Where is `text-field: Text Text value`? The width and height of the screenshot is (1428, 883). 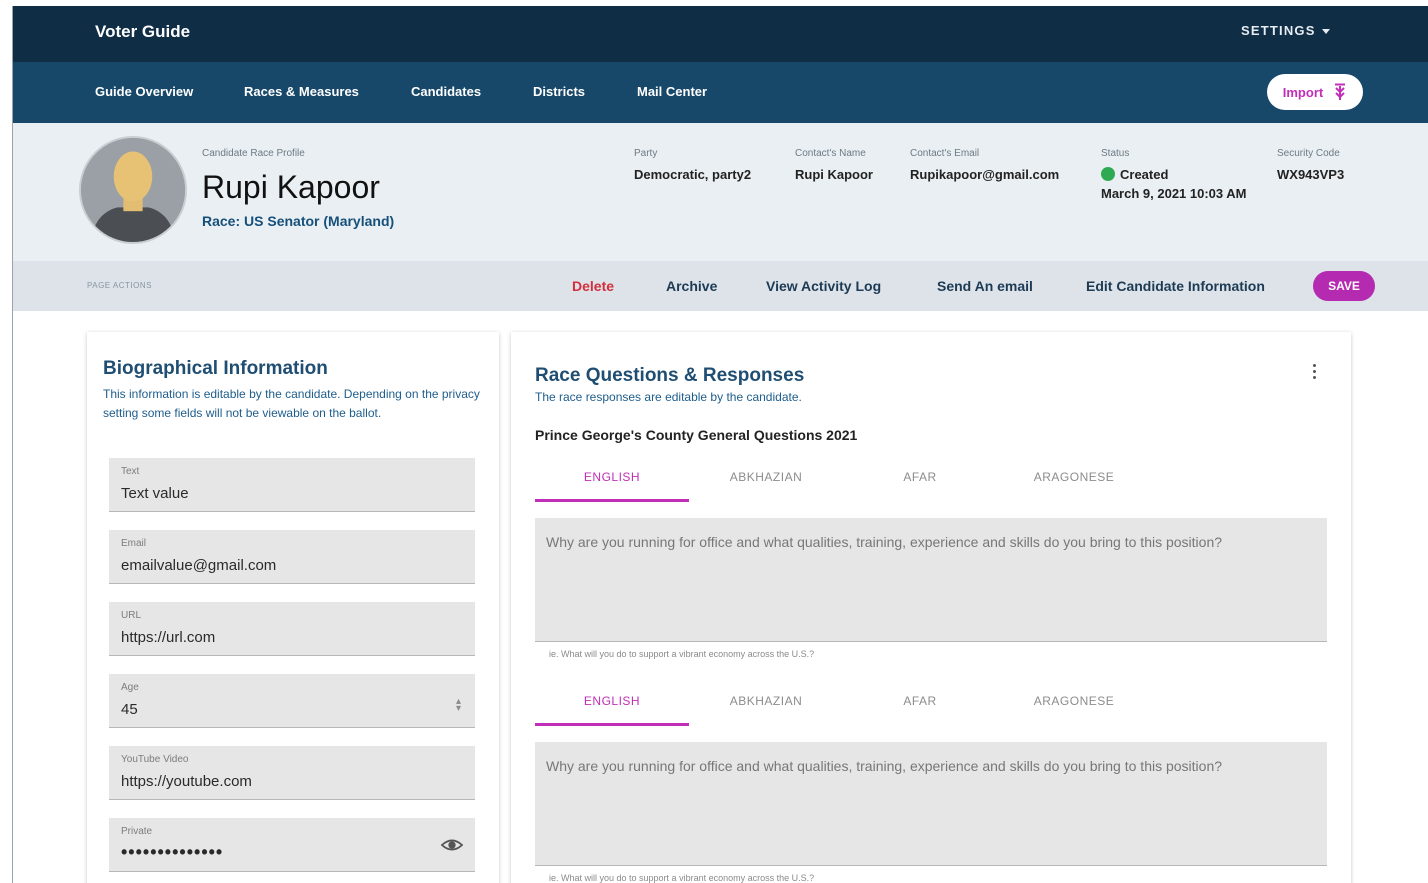
text-field: Text Text value is located at coordinates (292, 485).